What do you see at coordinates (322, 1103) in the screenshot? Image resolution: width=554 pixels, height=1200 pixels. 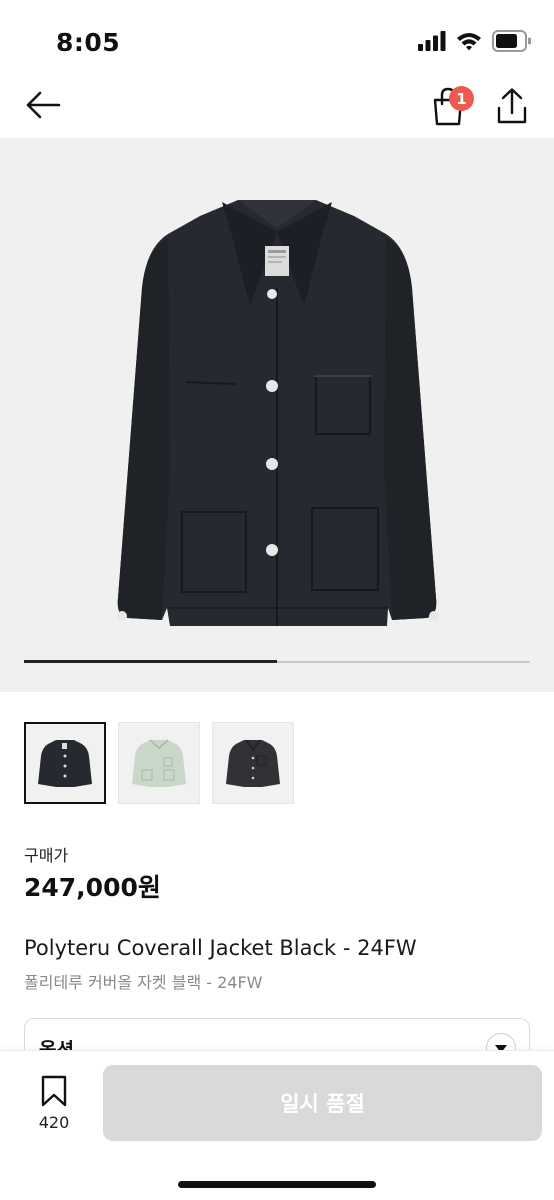 I see `sold-out-button: 일시 품절` at bounding box center [322, 1103].